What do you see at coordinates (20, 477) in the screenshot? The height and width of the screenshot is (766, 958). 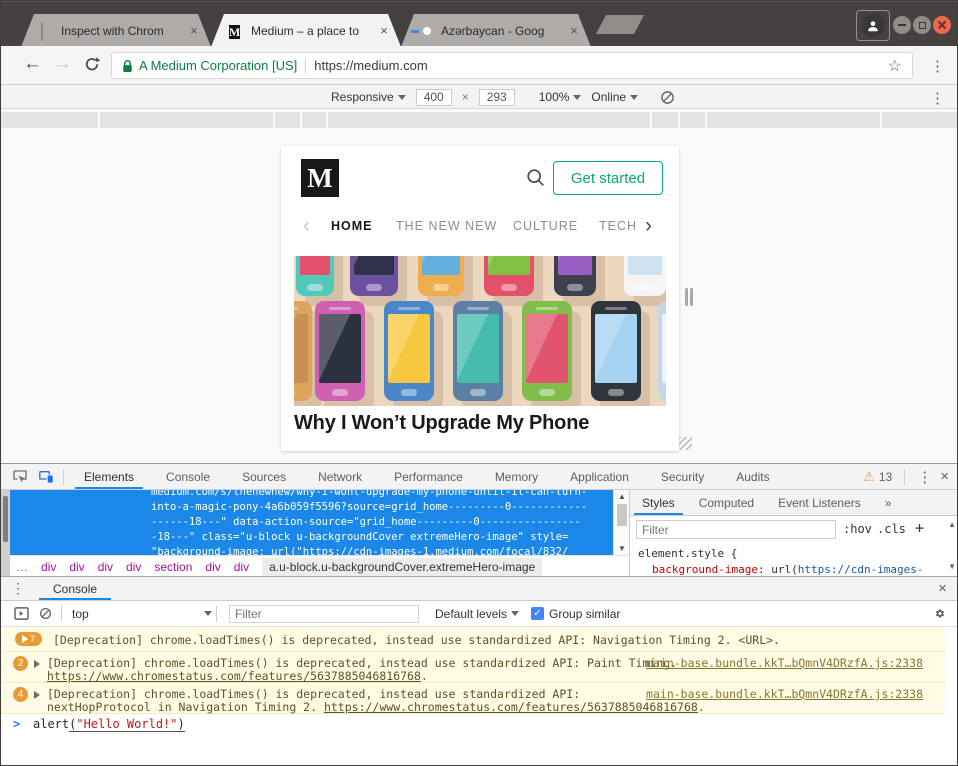 I see `inspect-element-icon` at bounding box center [20, 477].